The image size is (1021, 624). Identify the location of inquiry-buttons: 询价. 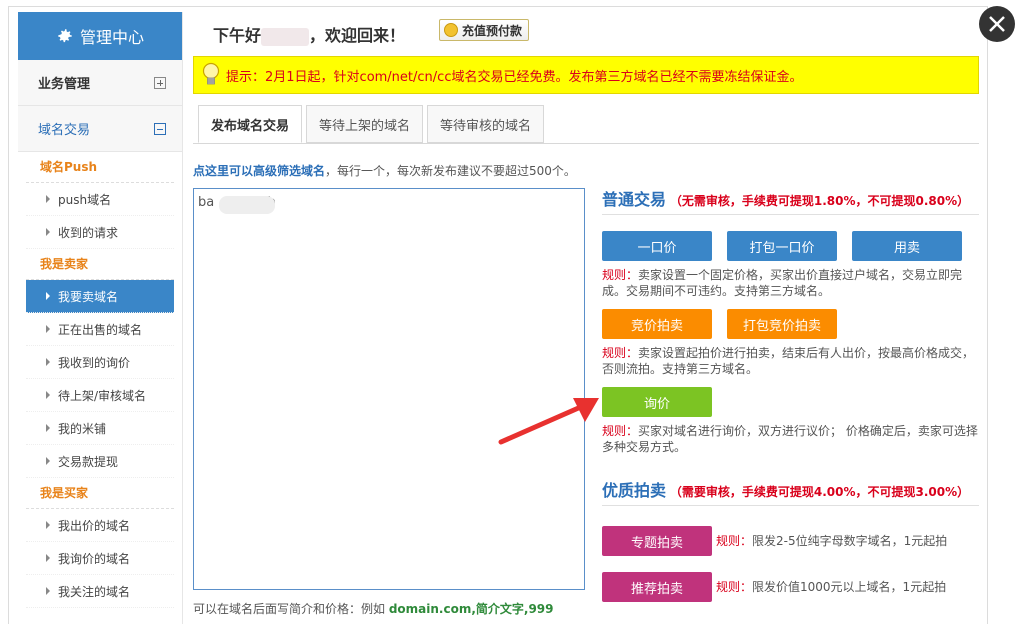
(790, 402).